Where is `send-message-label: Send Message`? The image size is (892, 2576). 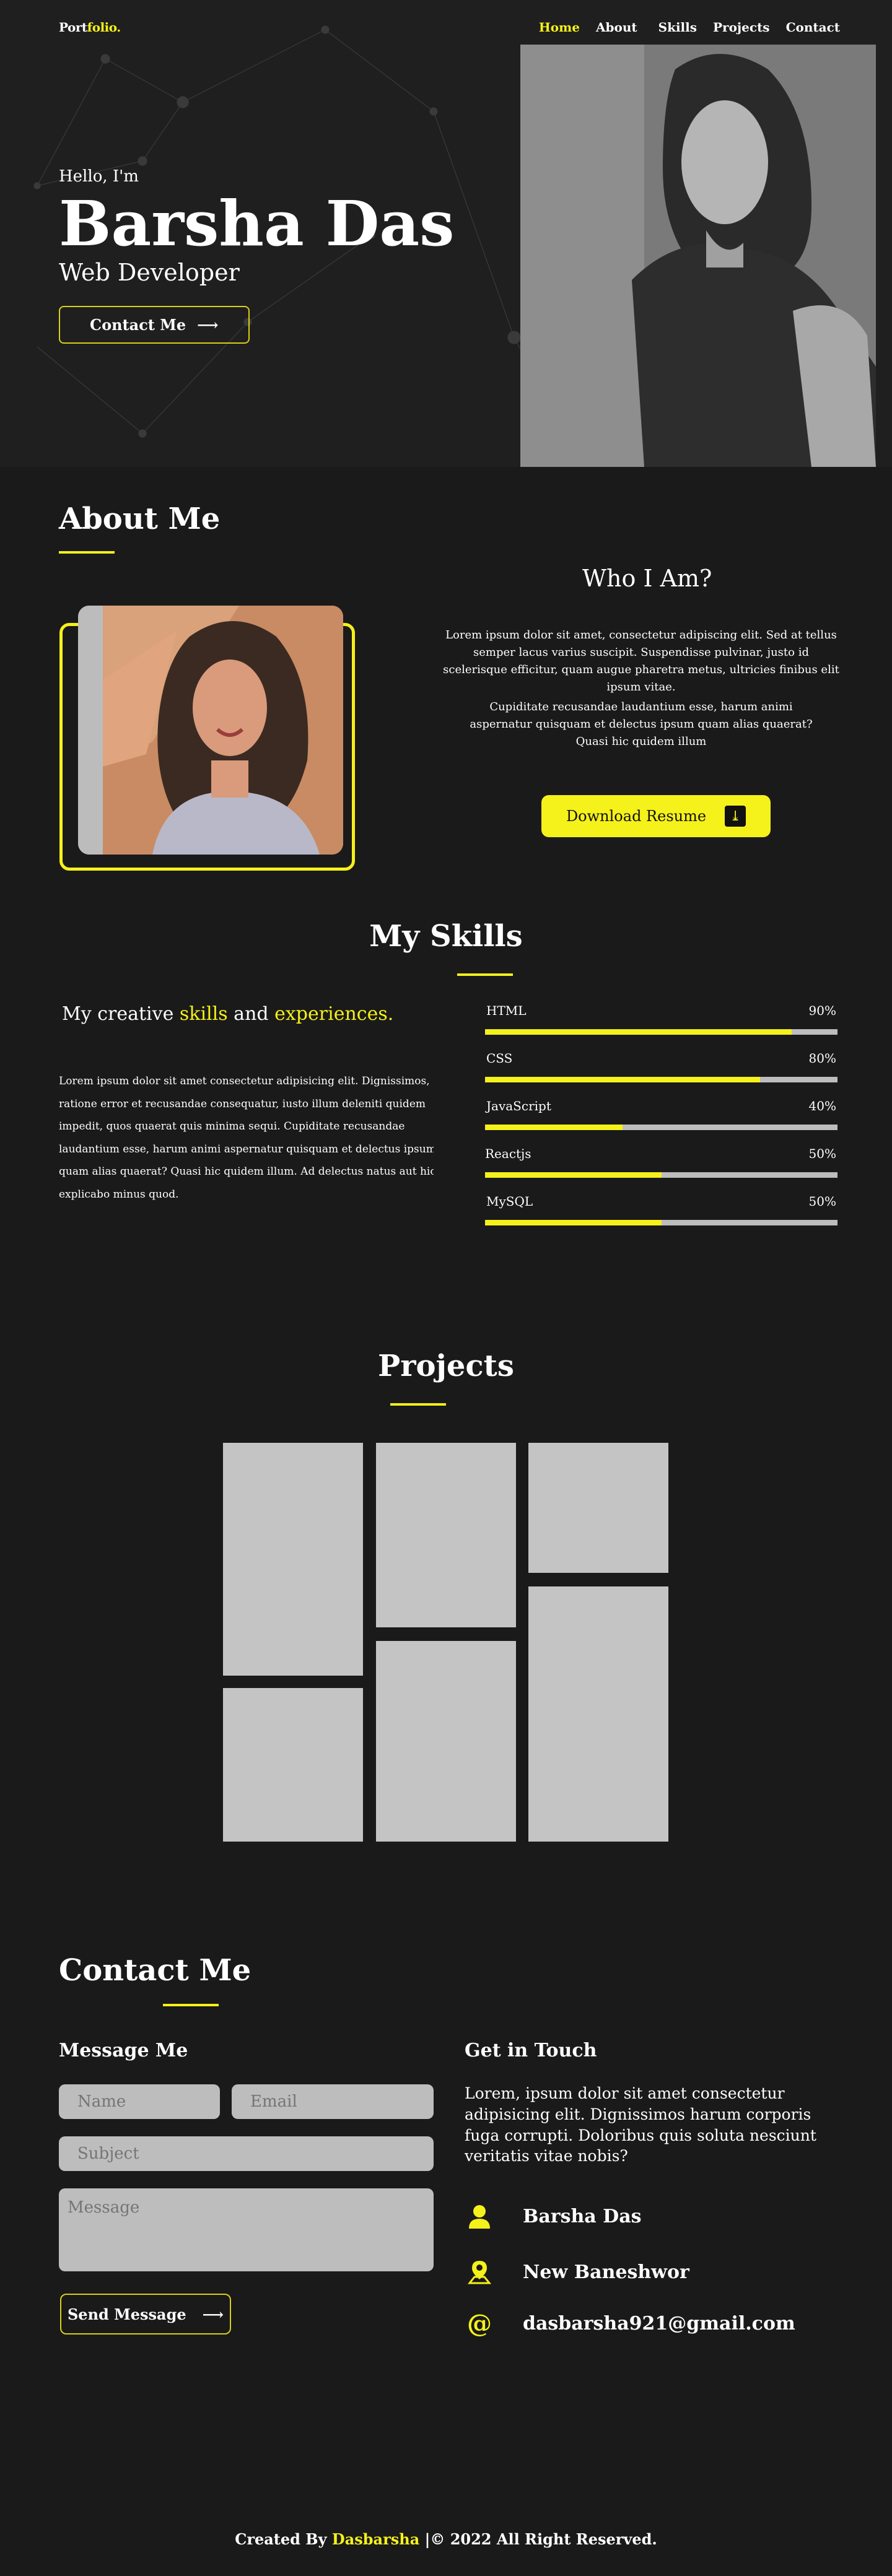 send-message-label: Send Message is located at coordinates (126, 2314).